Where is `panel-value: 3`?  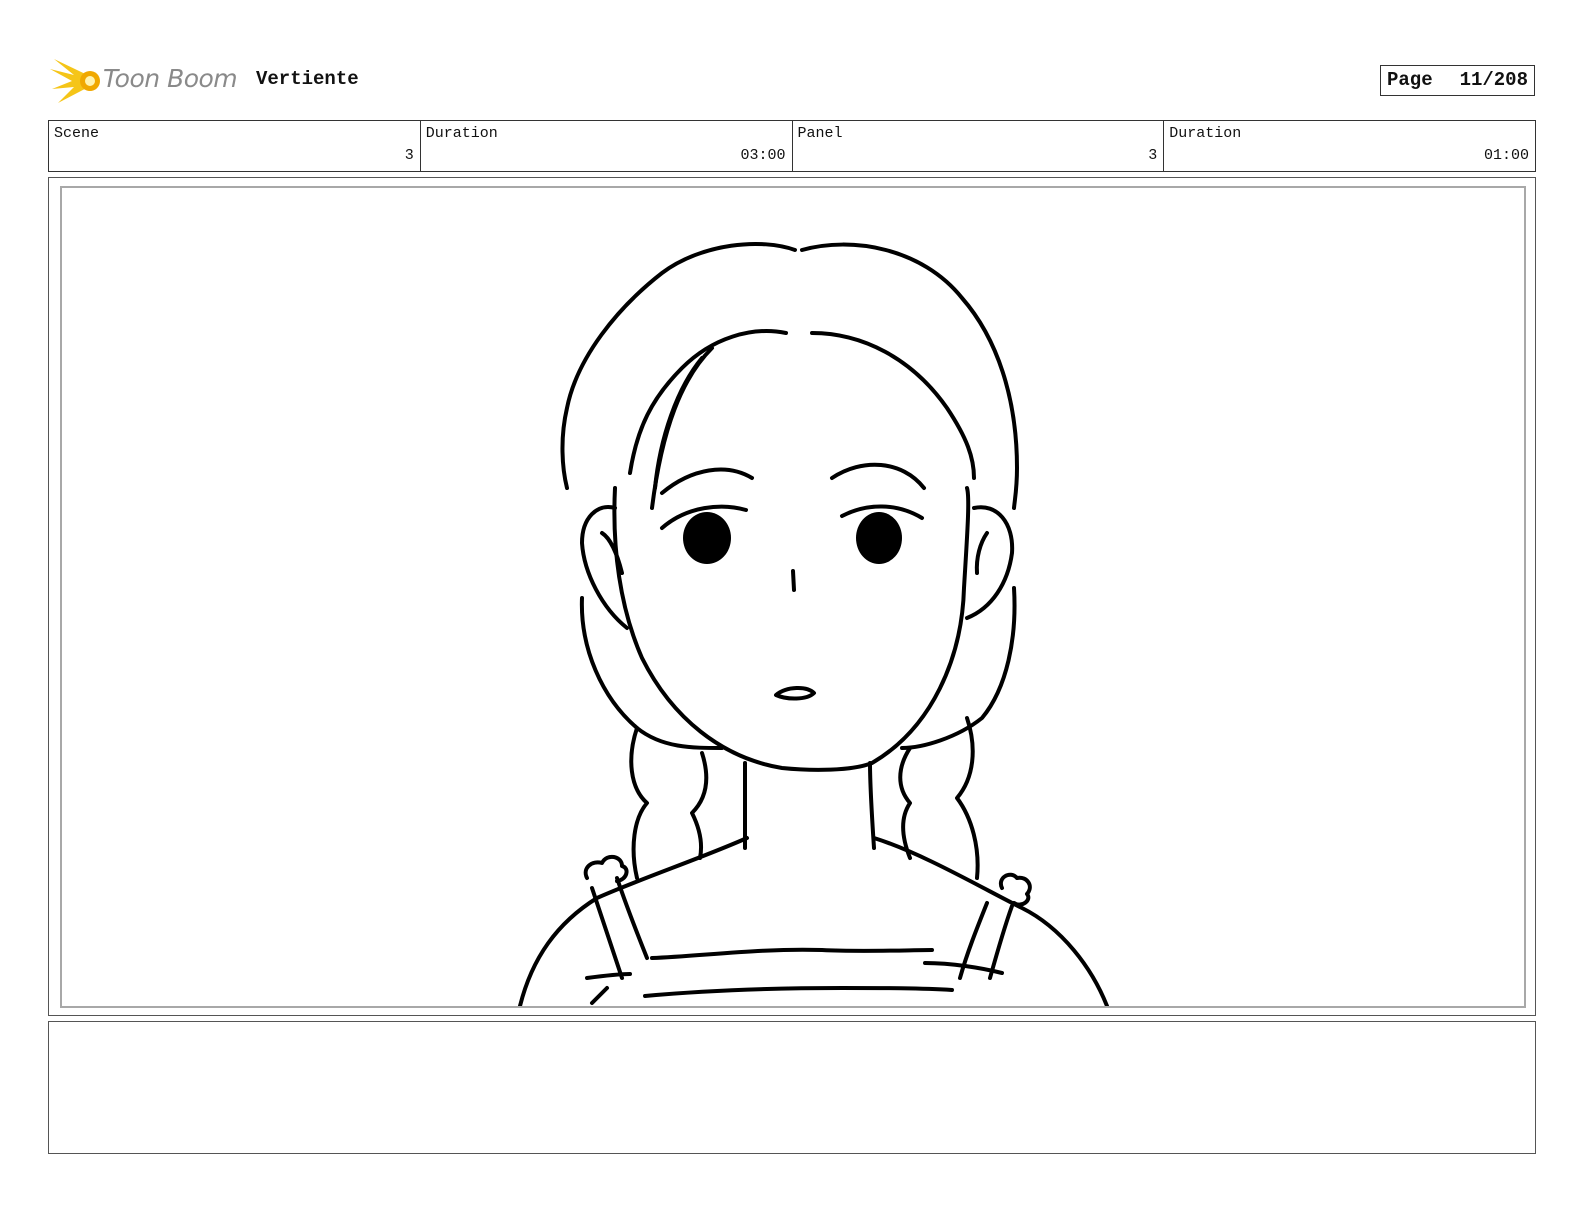
panel-value: 3 is located at coordinates (1153, 155).